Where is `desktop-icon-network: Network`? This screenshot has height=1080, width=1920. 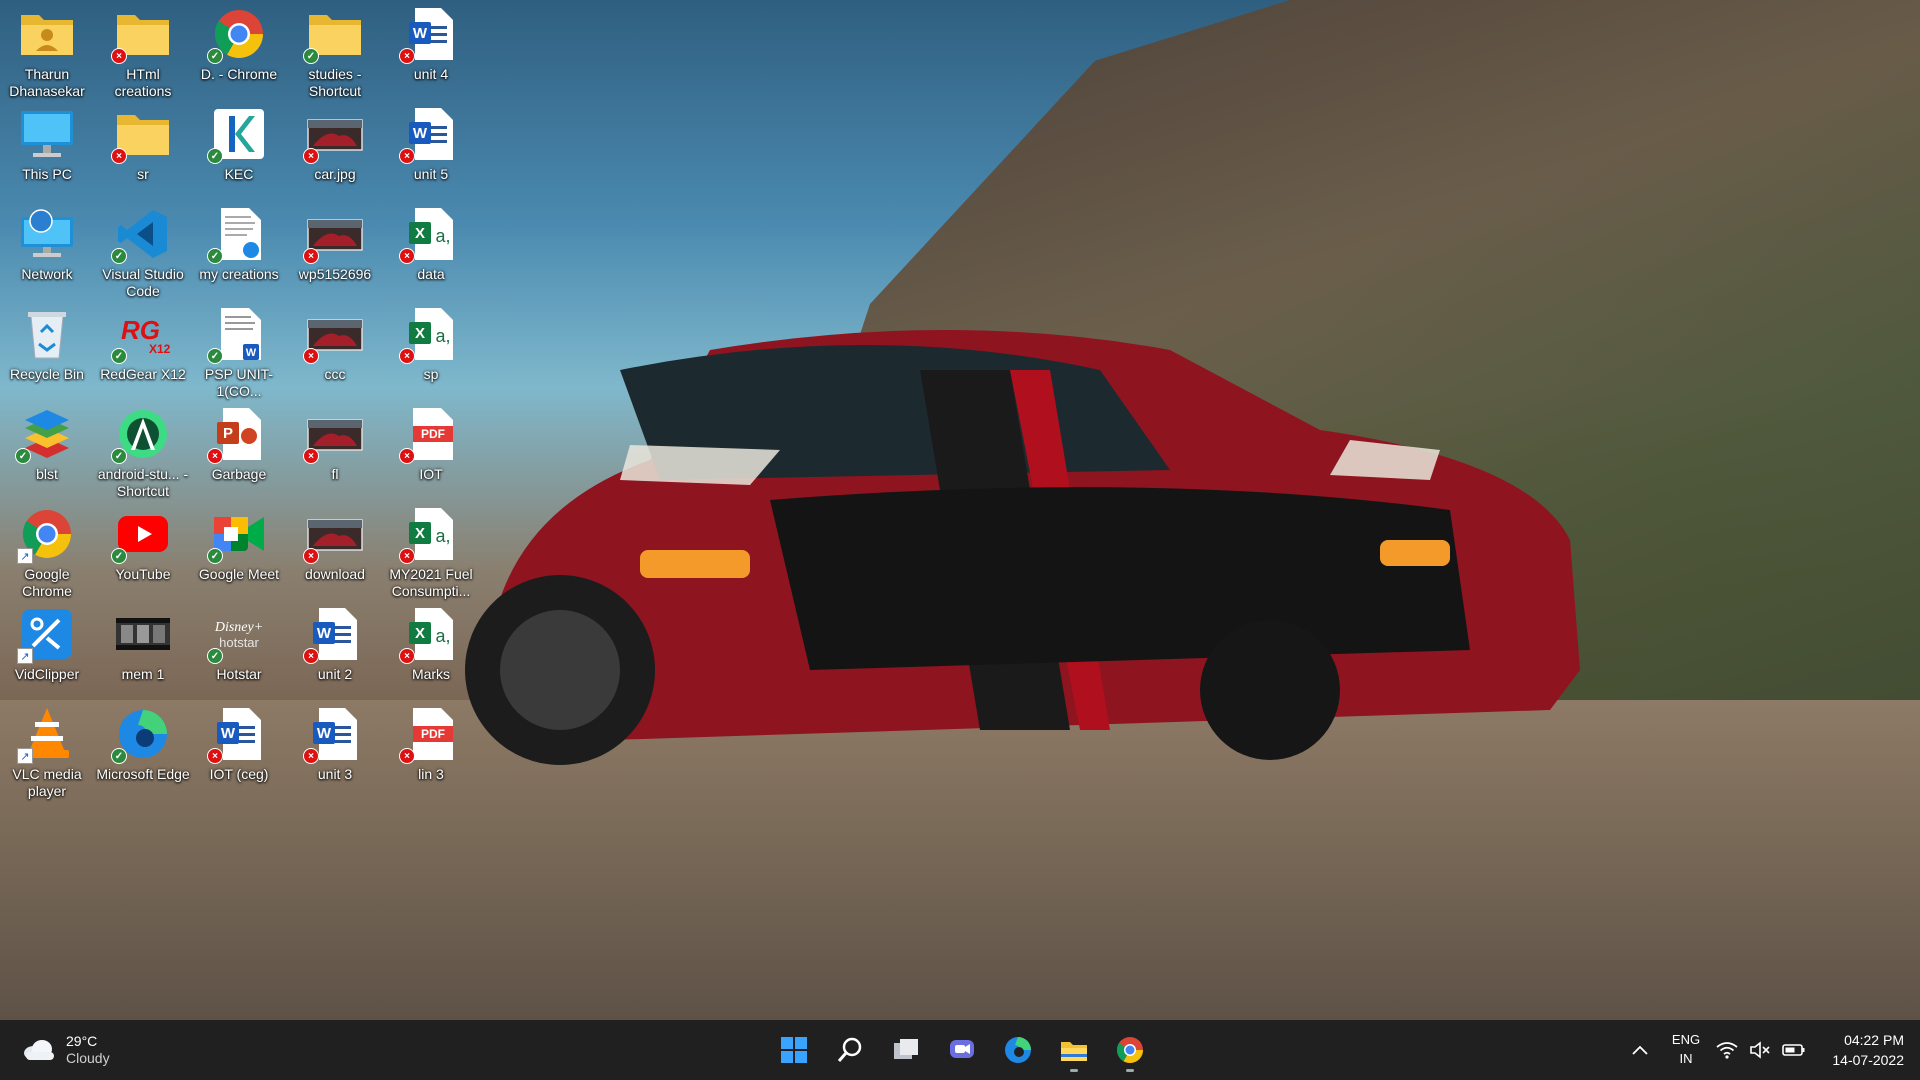
desktop-icon-network: Network is located at coordinates (47, 244).